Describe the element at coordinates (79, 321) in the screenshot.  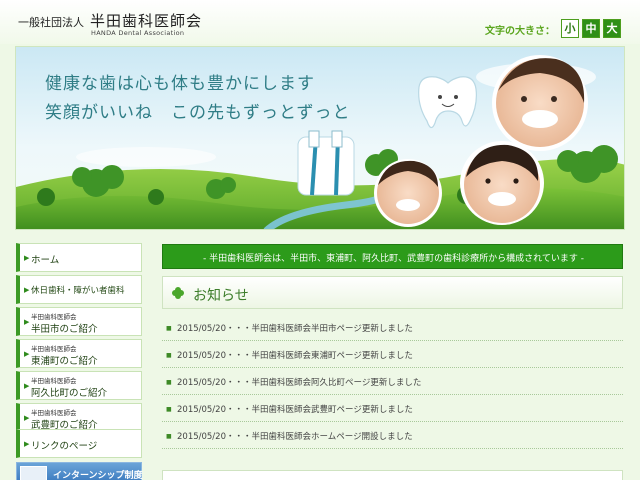
I see `sidebar-item-handa-city: ▶ 半田歯科医師会 半田市のご紹介` at that location.